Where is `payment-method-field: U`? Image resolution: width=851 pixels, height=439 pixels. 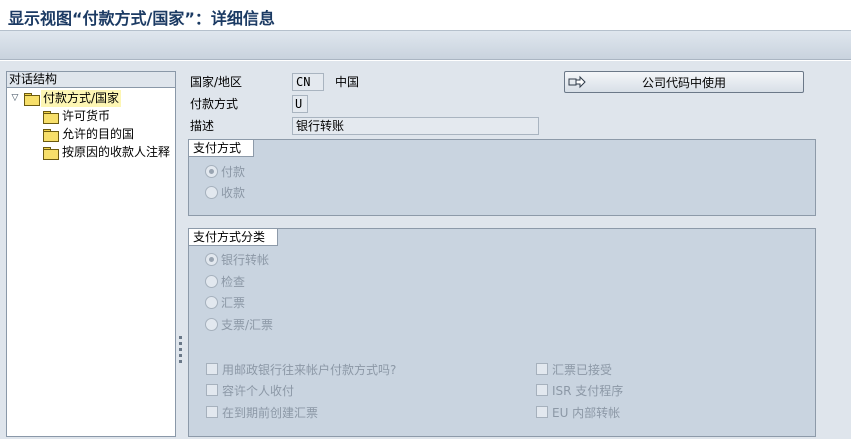 payment-method-field: U is located at coordinates (300, 104).